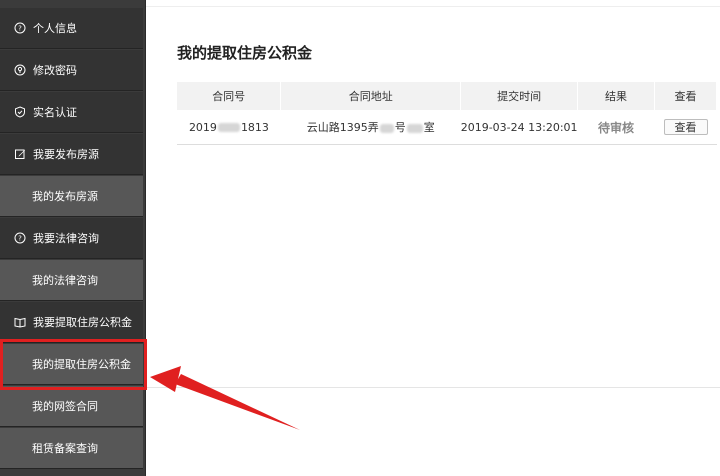  I want to click on contract-address-cell: 云山路1395弄 号 室, so click(370, 127).